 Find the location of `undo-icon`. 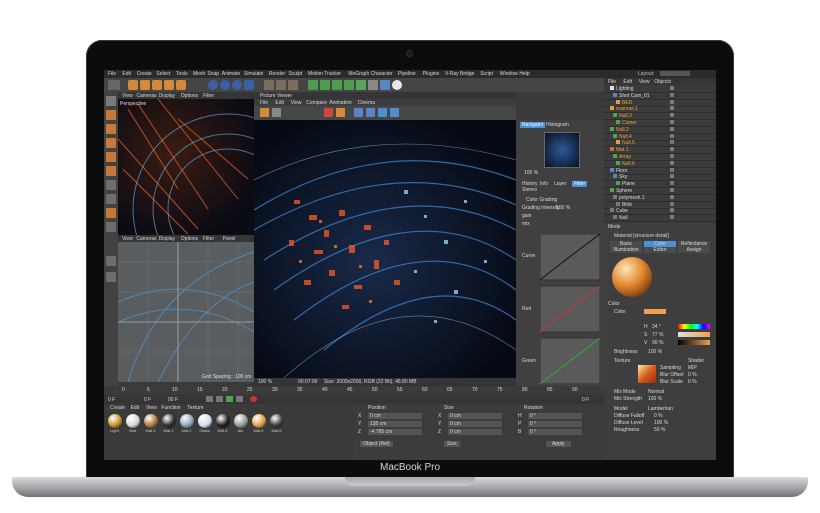

undo-icon is located at coordinates (114, 85).